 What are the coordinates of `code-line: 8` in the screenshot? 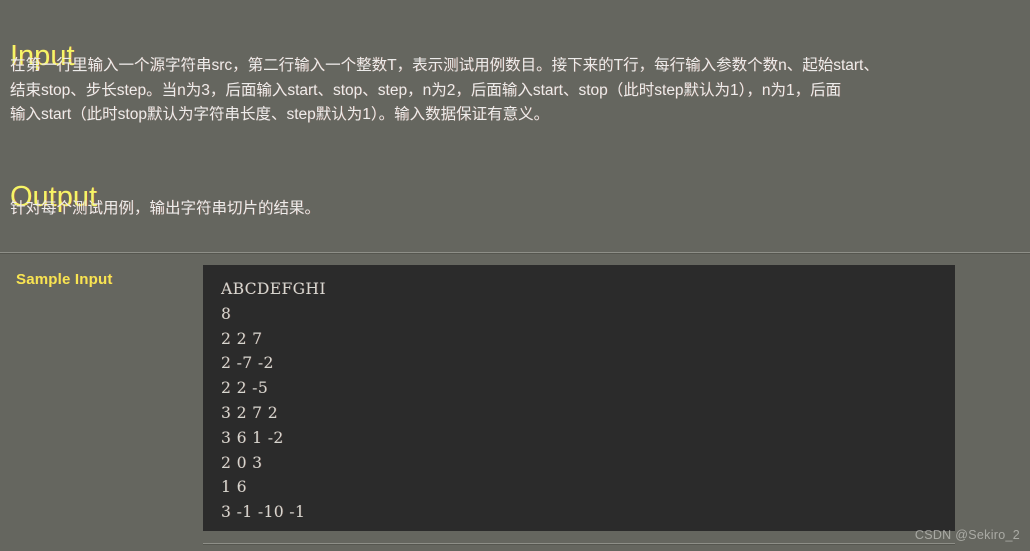 It's located at (226, 313).